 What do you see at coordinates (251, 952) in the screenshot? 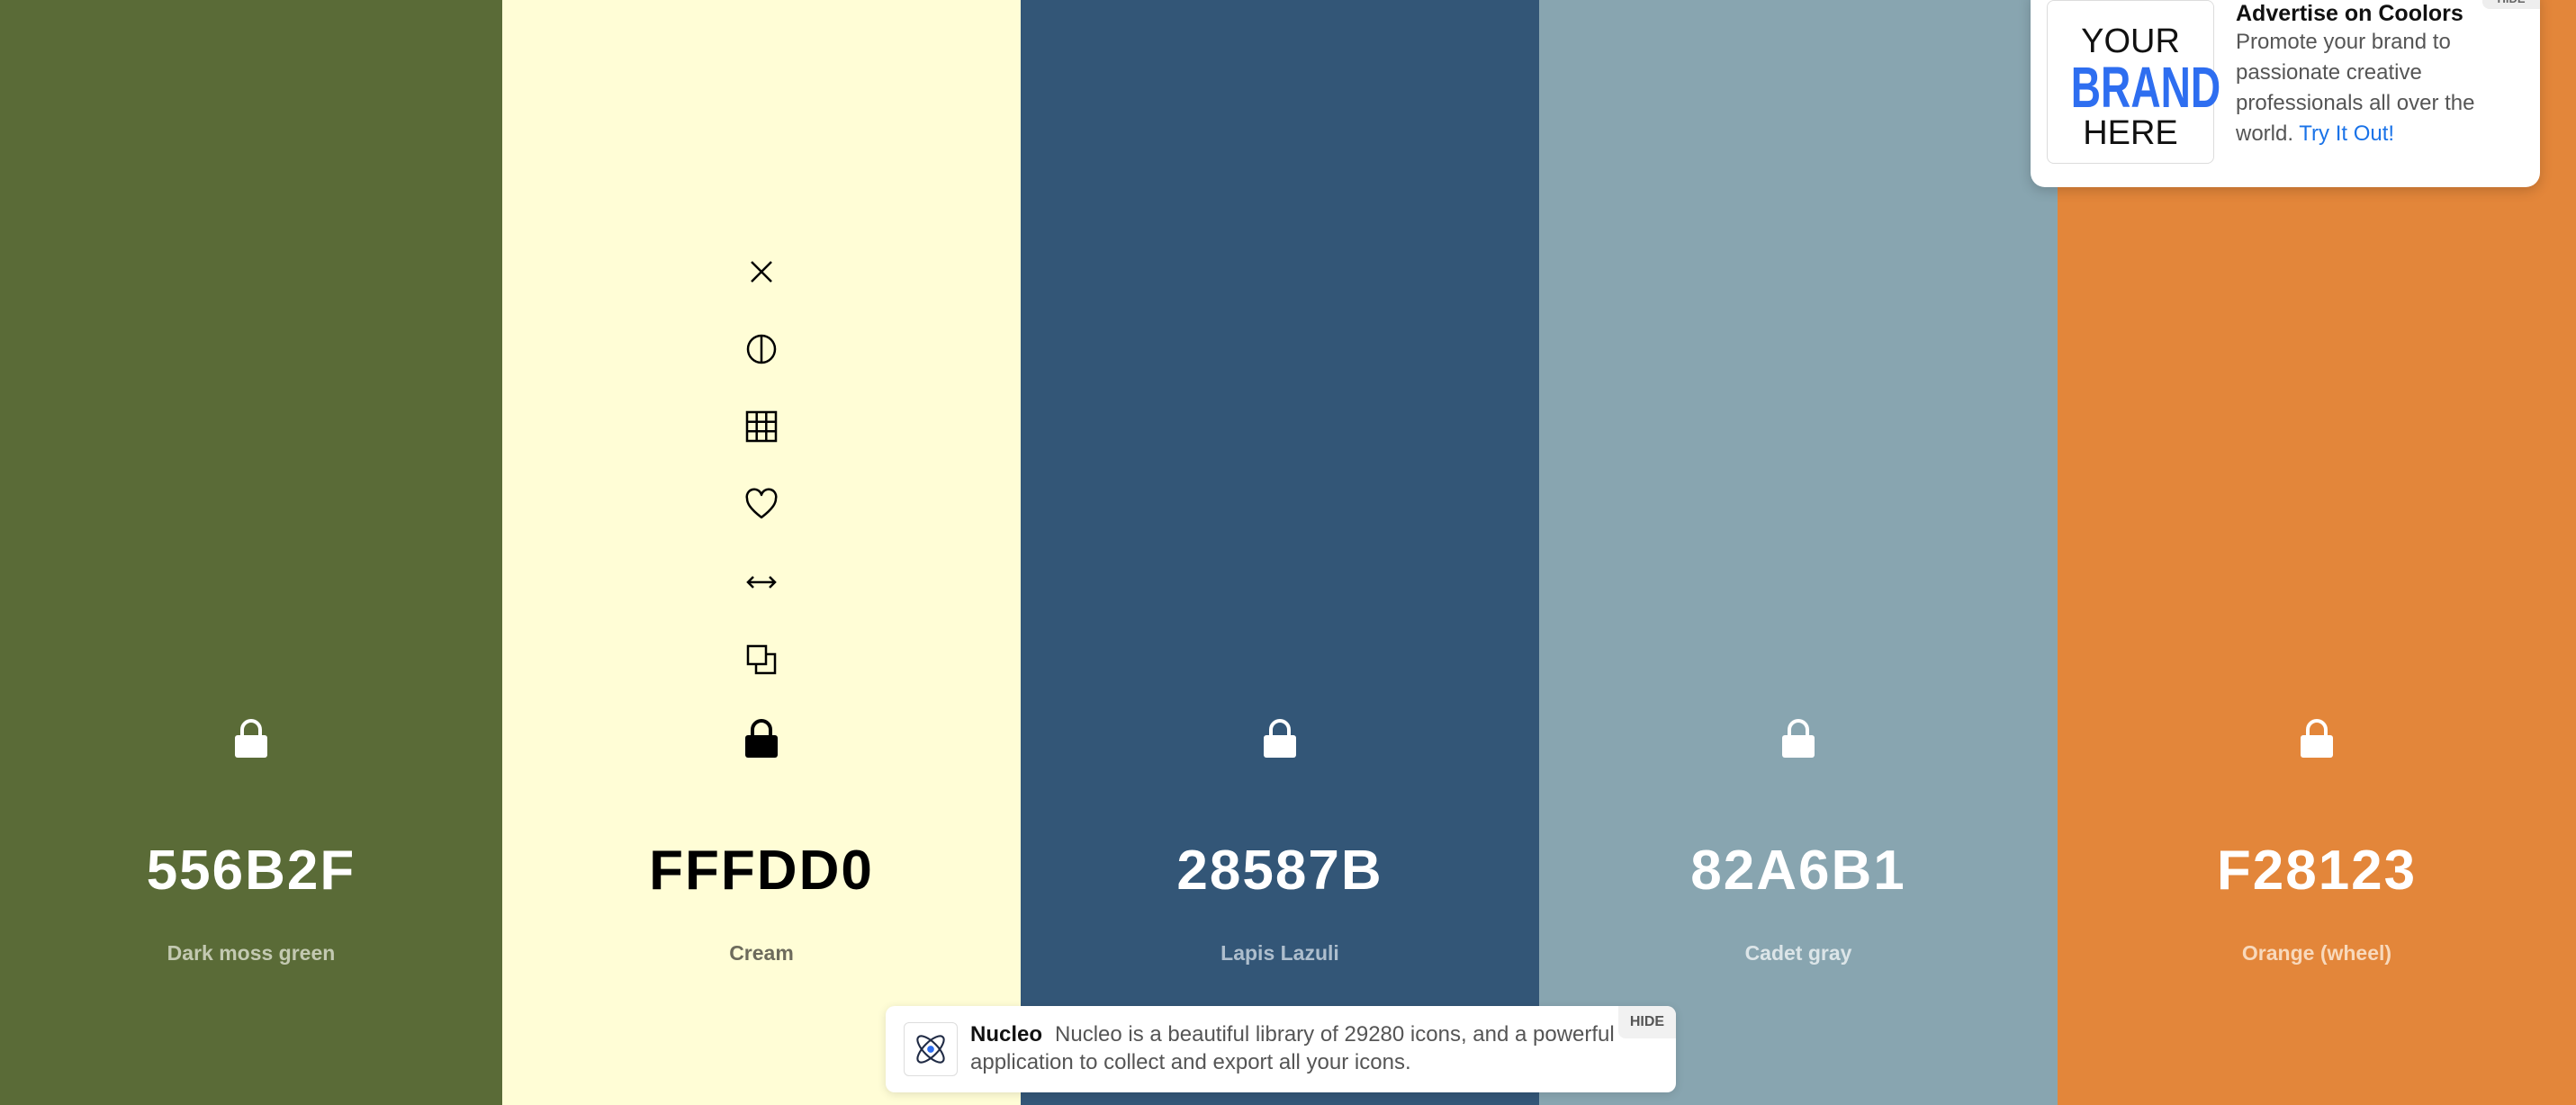
I see `color-name: Dark moss green` at bounding box center [251, 952].